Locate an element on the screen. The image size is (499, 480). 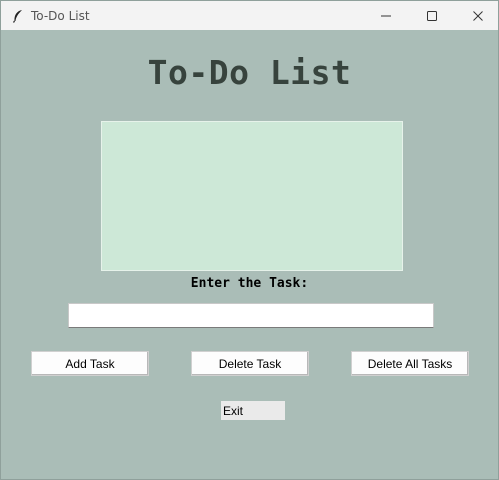
add-task-button: Add Task is located at coordinates (90, 363).